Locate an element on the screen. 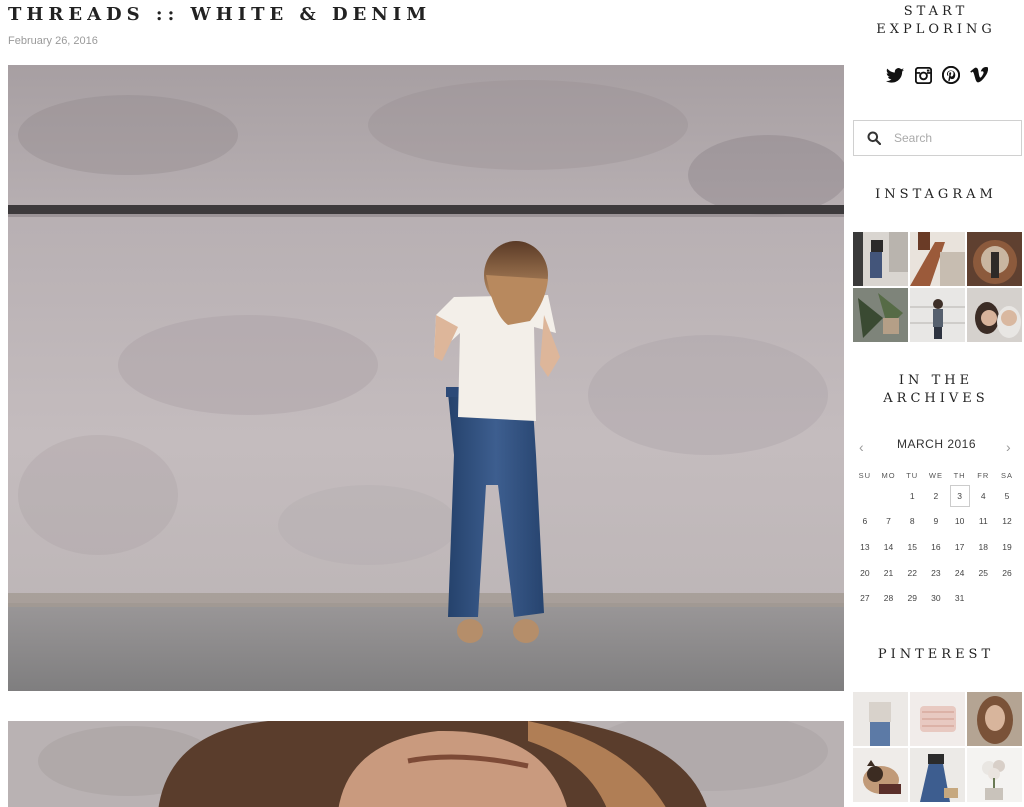 This screenshot has width=1024, height=807. calendar-header: ‹ MARCH 2016 › is located at coordinates (936, 447).